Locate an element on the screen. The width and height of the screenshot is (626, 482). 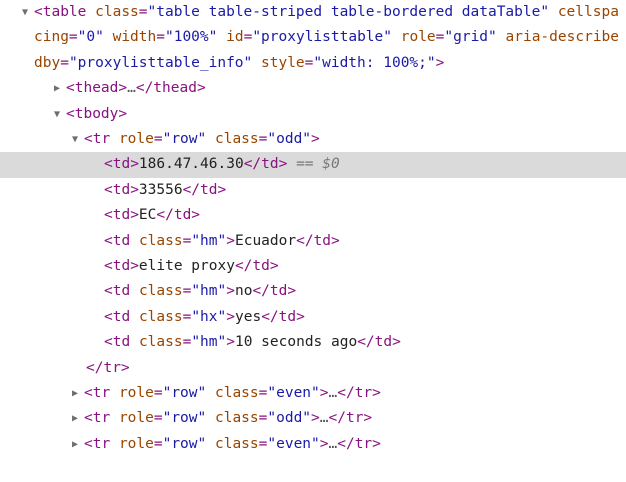
td-text: yes is located at coordinates (248, 317).